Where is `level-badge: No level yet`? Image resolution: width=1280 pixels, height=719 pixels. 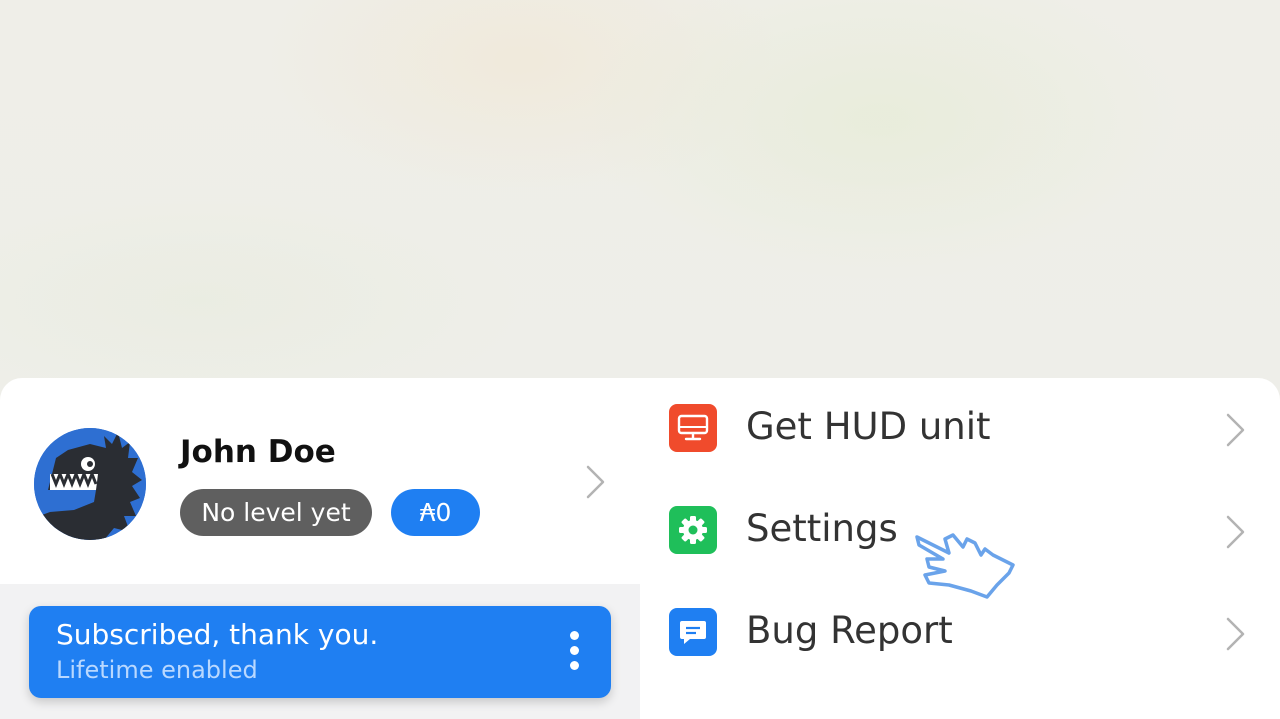
level-badge: No level yet is located at coordinates (276, 512).